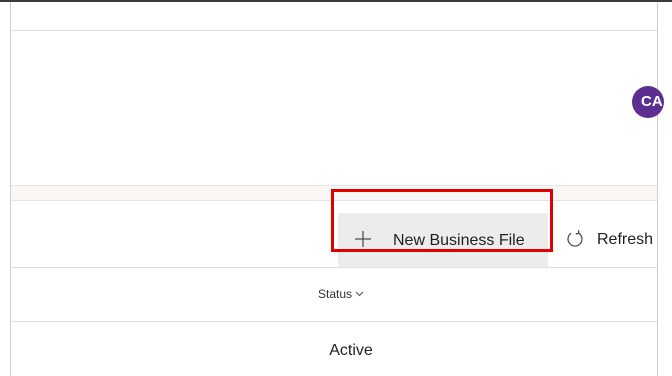  I want to click on chevron-down-icon, so click(359, 294).